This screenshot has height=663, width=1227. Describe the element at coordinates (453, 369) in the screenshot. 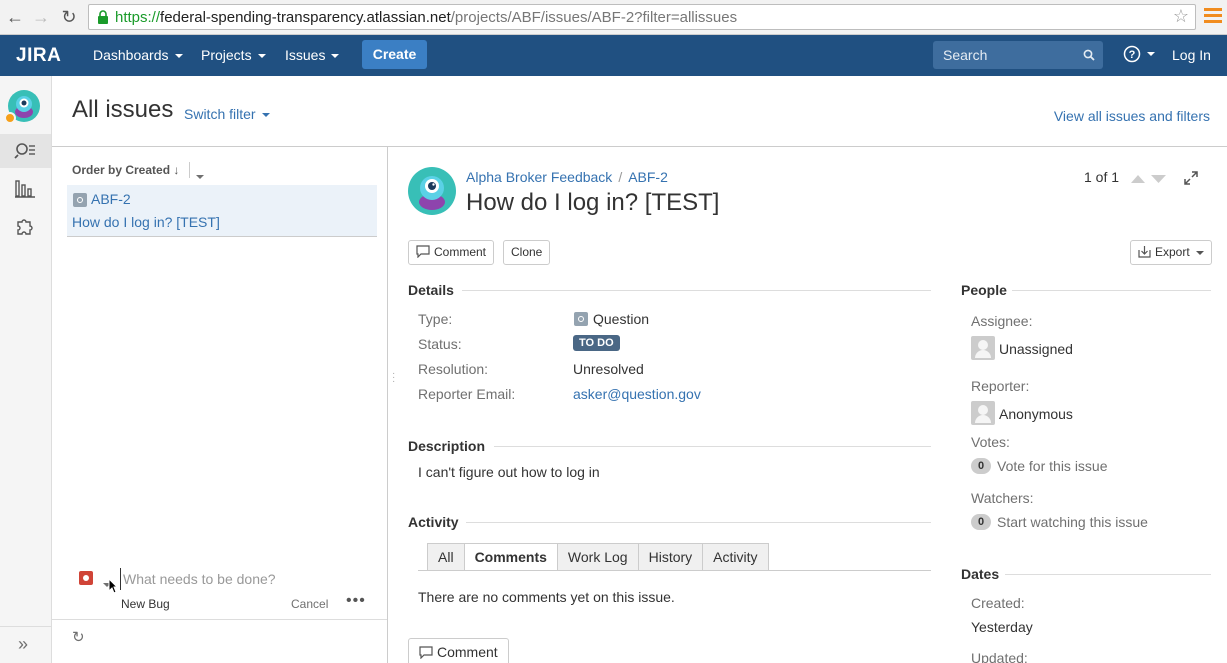

I see `resolution-label: Resolution:` at that location.